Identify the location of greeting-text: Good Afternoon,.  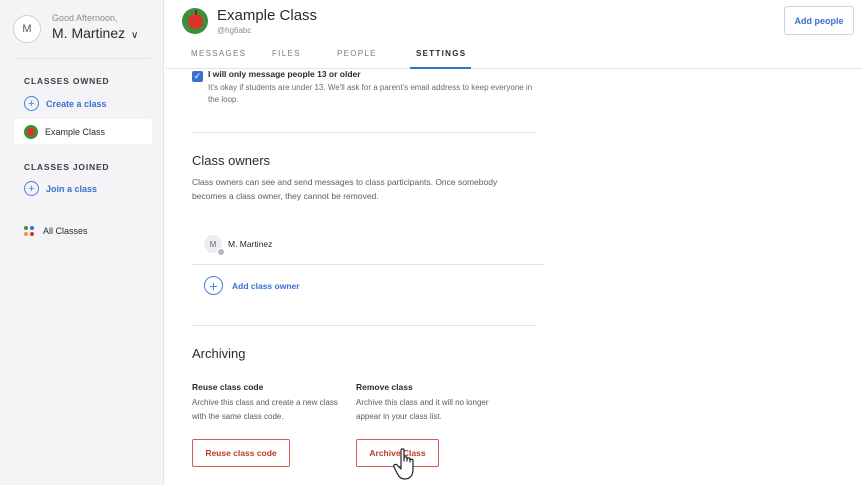
(85, 18).